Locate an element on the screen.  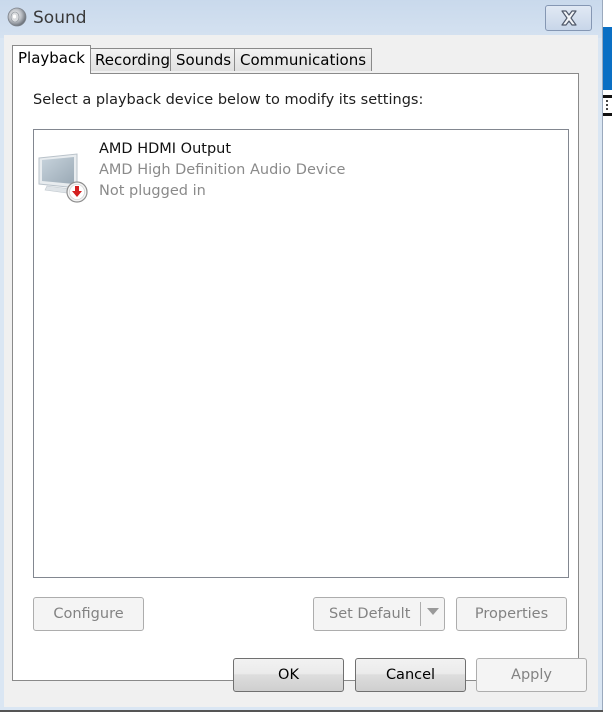
ok-button: OK is located at coordinates (288, 675).